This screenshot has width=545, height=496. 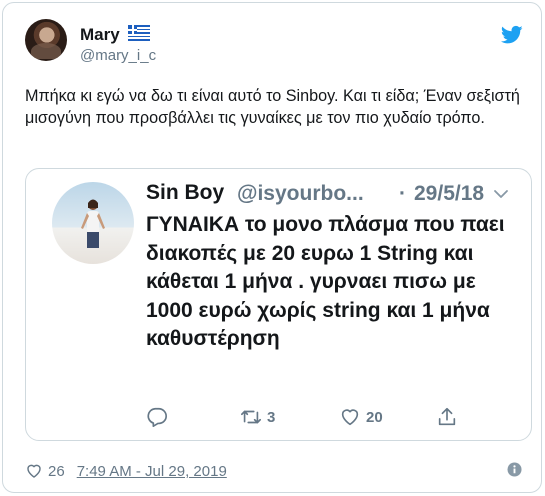 I want to click on reply-icon, so click(x=157, y=417).